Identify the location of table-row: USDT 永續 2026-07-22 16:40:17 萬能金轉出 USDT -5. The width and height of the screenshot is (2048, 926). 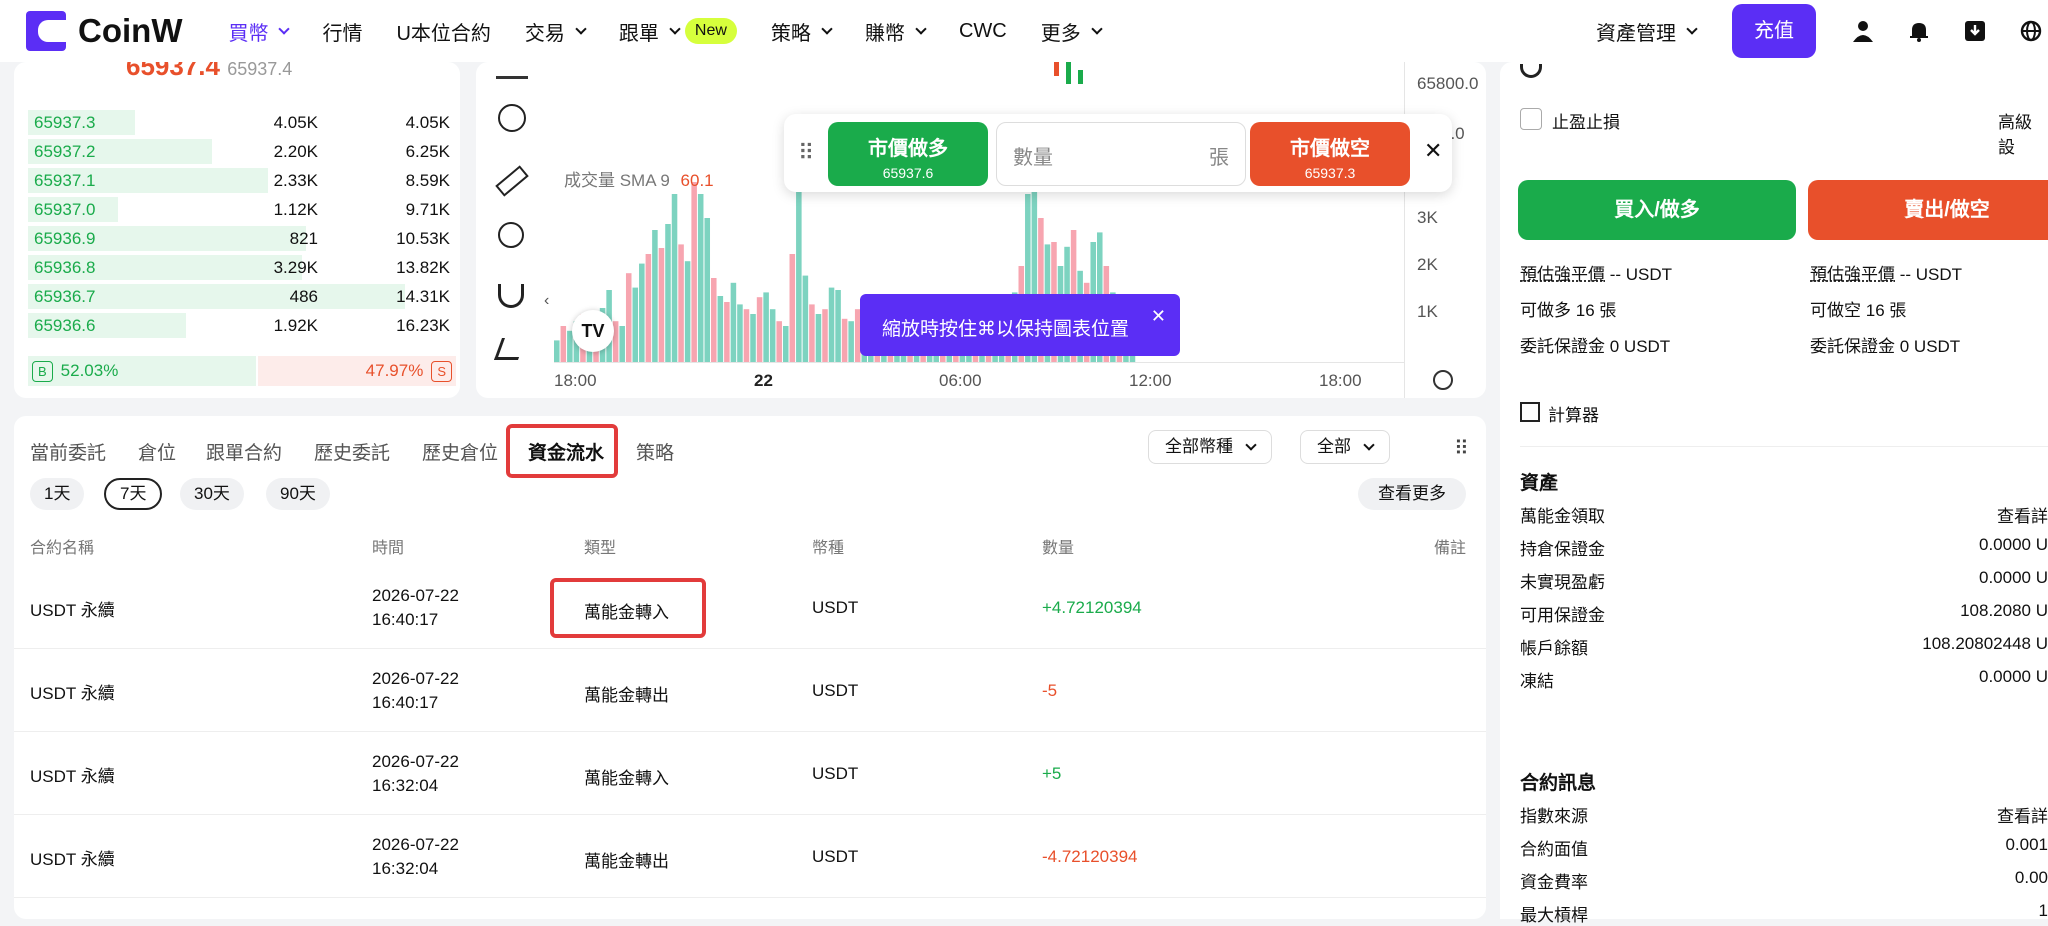
(750, 690).